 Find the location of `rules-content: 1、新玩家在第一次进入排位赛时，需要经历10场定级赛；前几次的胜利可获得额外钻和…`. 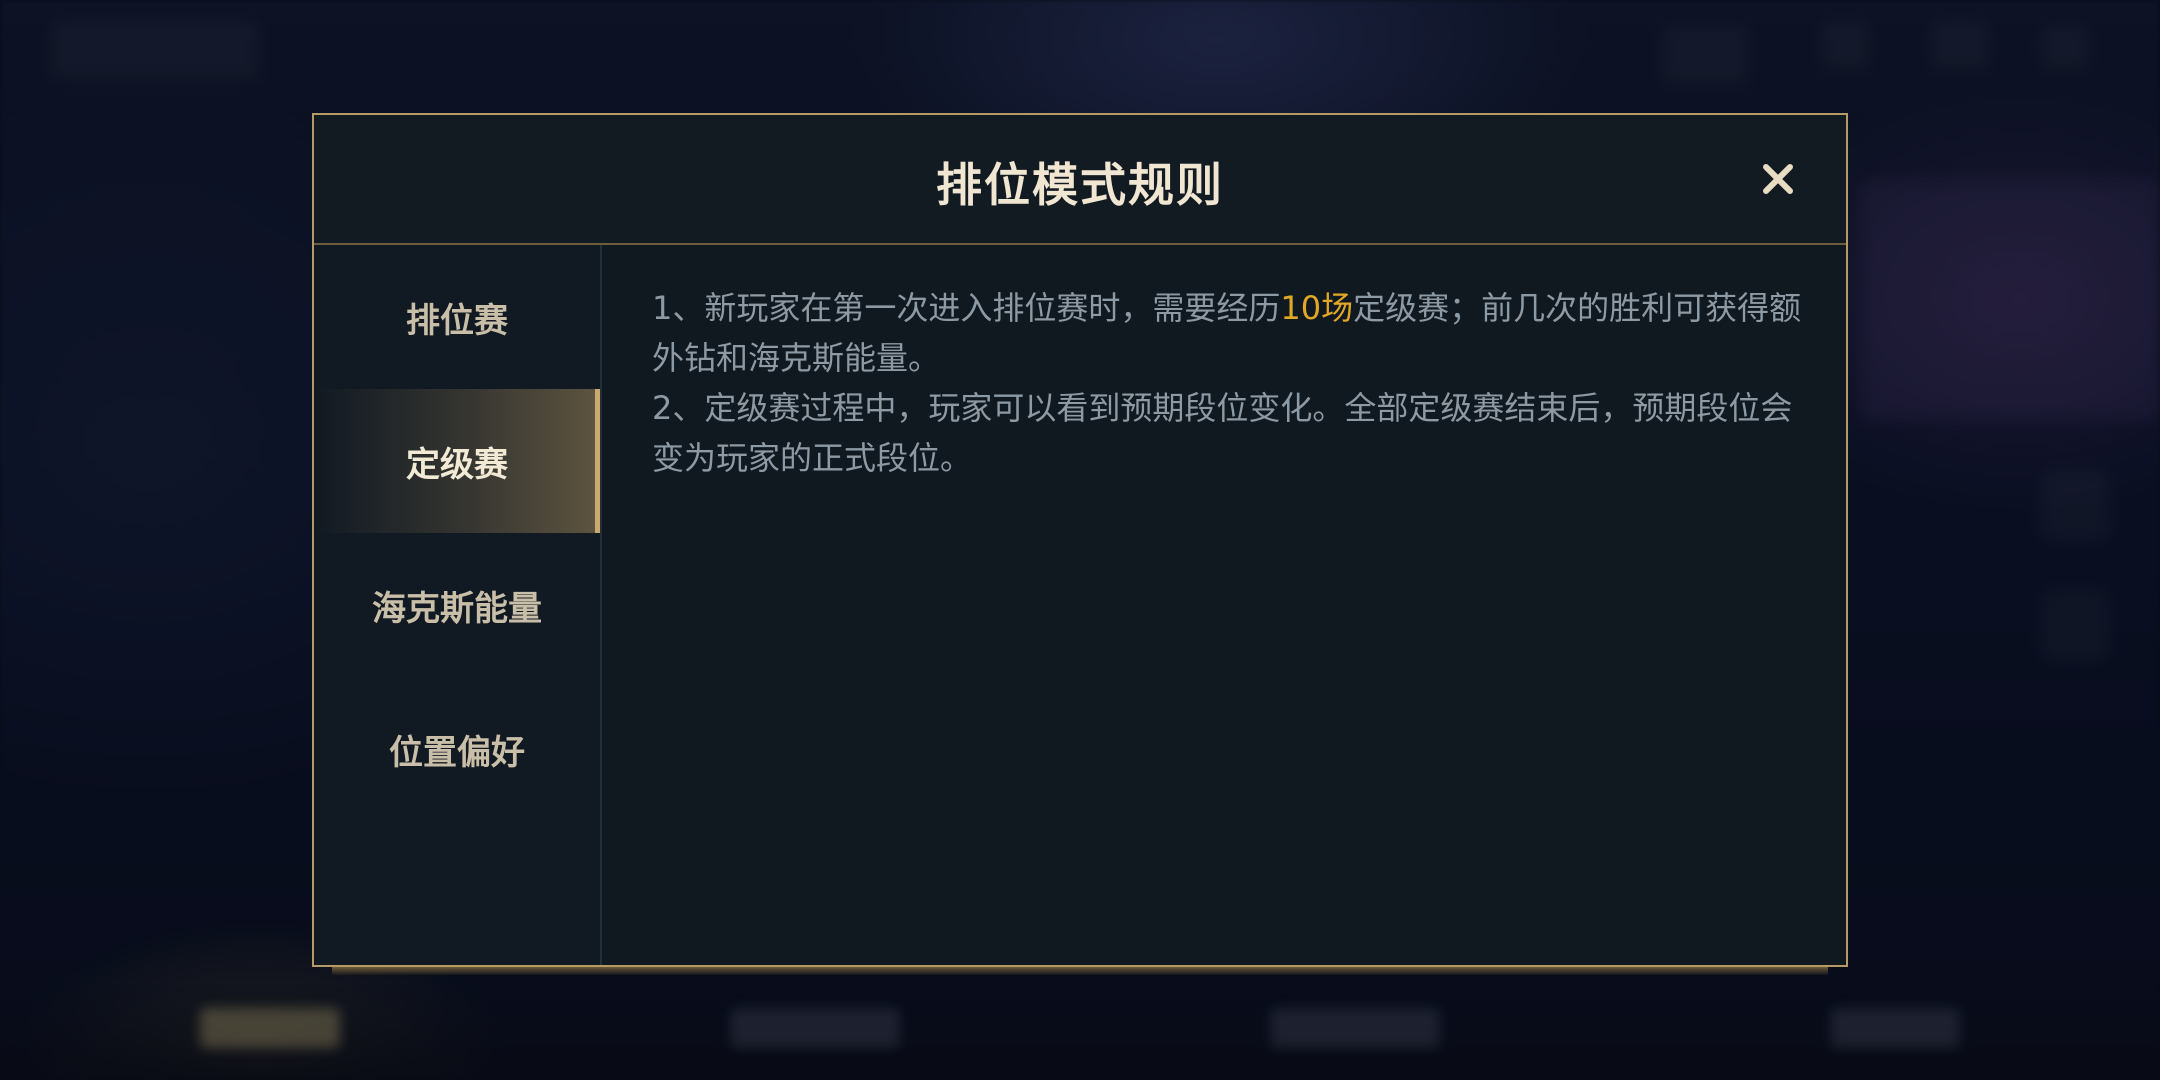

rules-content: 1、新玩家在第一次进入排位赛时，需要经历10场定级赛；前几次的胜利可获得额外钻和… is located at coordinates (1227, 383).